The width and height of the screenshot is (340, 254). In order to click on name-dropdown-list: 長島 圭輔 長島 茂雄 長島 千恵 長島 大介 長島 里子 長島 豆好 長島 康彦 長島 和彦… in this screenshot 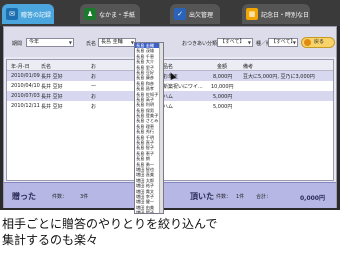, I will do `click(149, 128)`.